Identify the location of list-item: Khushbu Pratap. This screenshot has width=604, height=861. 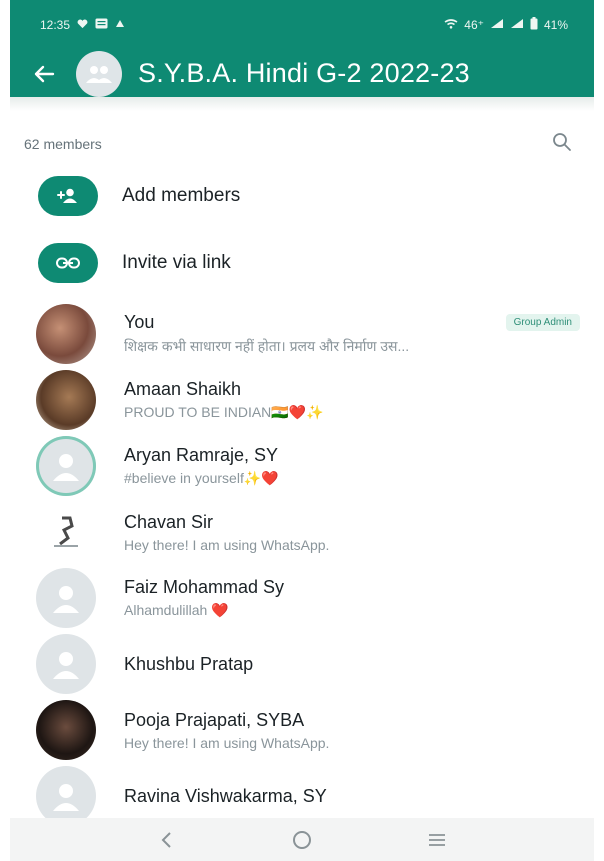
(302, 664).